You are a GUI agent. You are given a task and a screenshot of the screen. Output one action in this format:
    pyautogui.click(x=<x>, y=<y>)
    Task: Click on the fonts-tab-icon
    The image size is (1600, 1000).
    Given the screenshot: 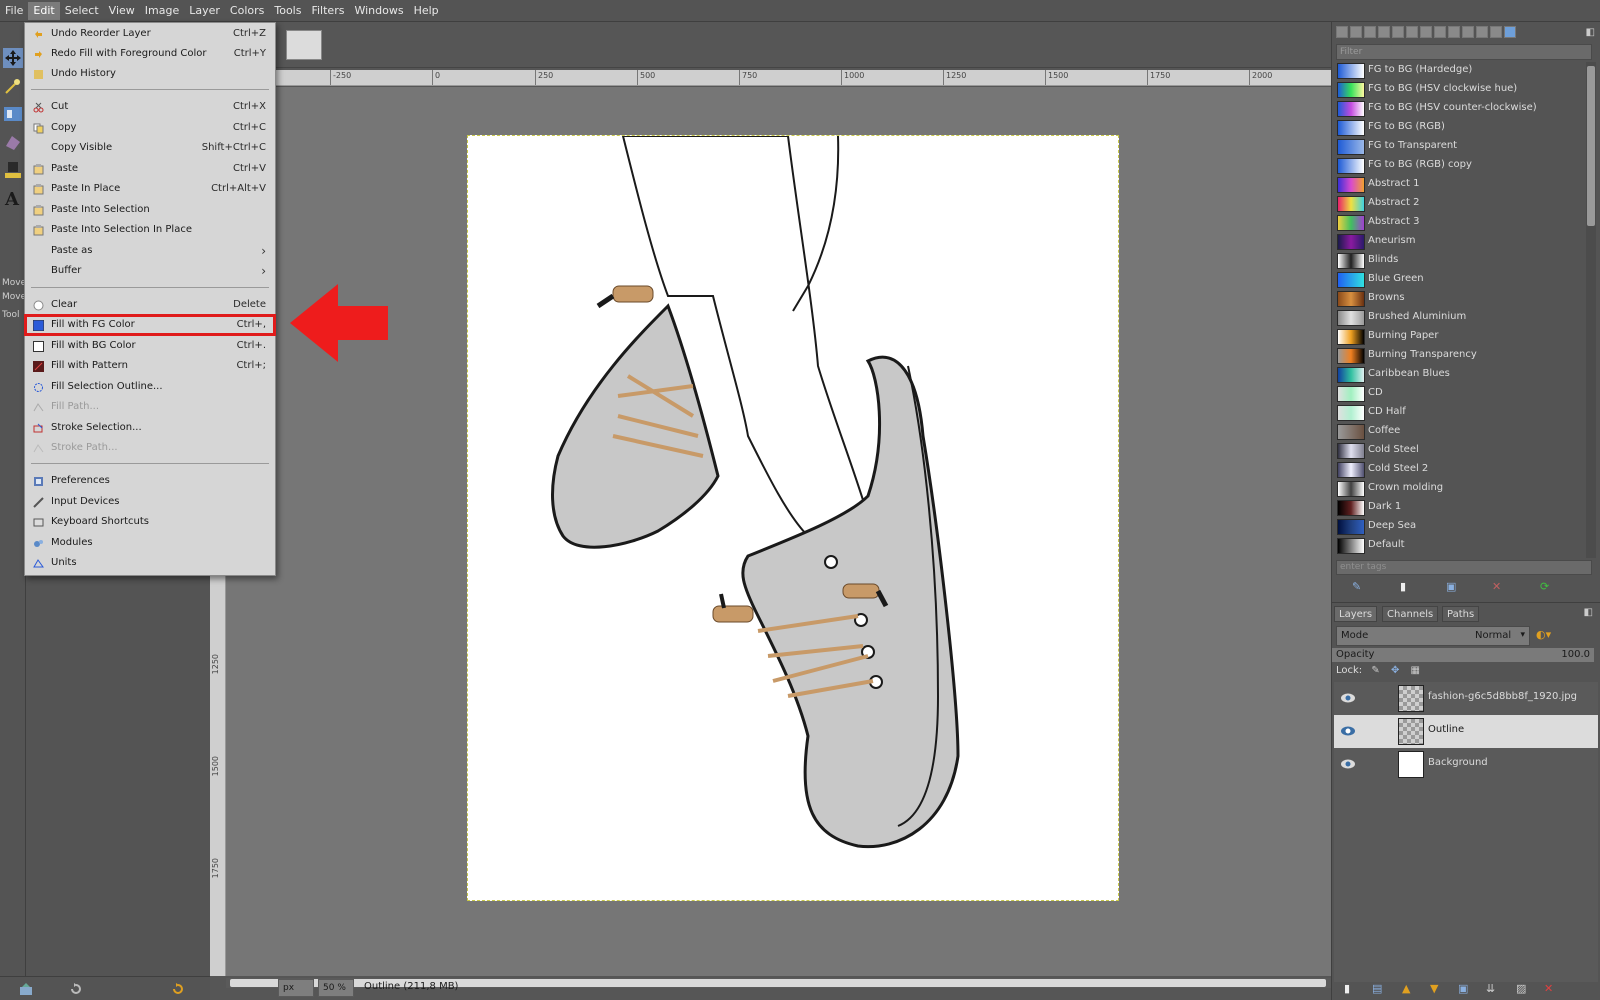 What is the action you would take?
    pyautogui.click(x=1370, y=32)
    